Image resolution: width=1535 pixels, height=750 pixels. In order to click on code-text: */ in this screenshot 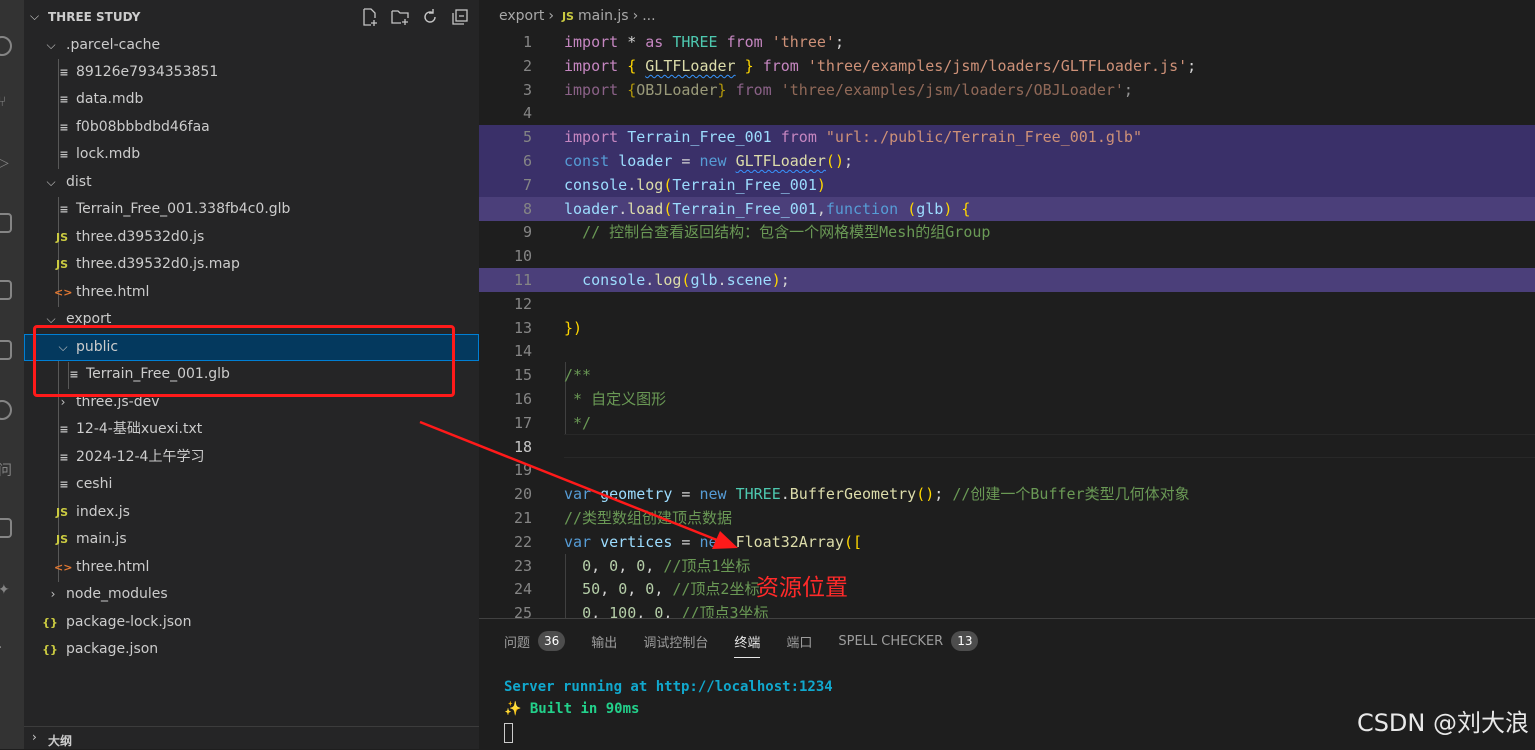, I will do `click(577, 423)`.